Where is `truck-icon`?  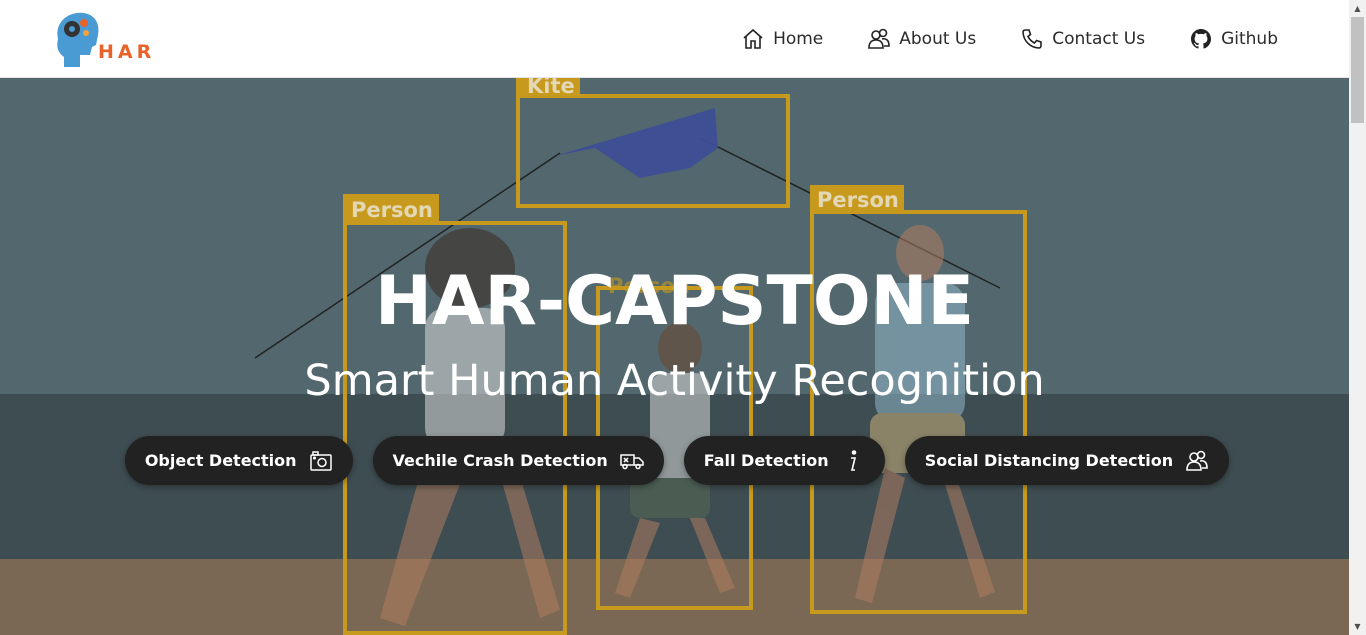
truck-icon is located at coordinates (631, 461).